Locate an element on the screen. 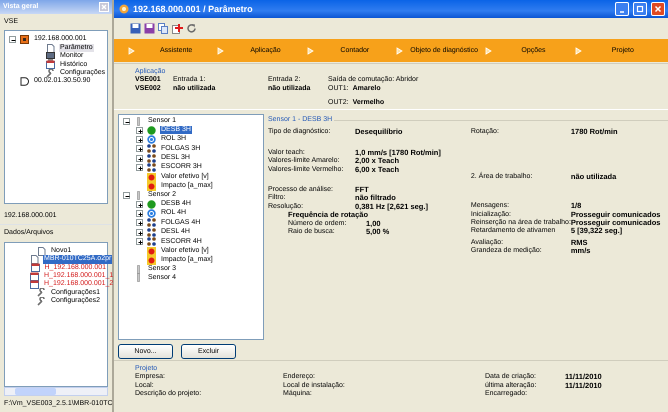 This screenshot has height=412, width=668. copy-button is located at coordinates (163, 28).